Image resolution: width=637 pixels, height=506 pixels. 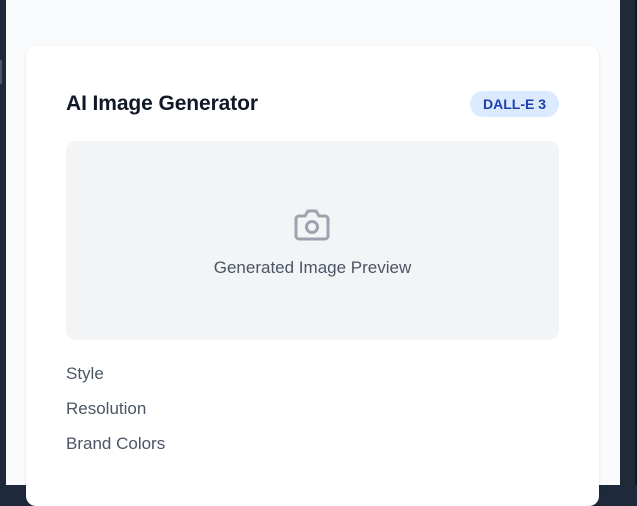 I want to click on model-badge: DALL-E 3, so click(x=514, y=104).